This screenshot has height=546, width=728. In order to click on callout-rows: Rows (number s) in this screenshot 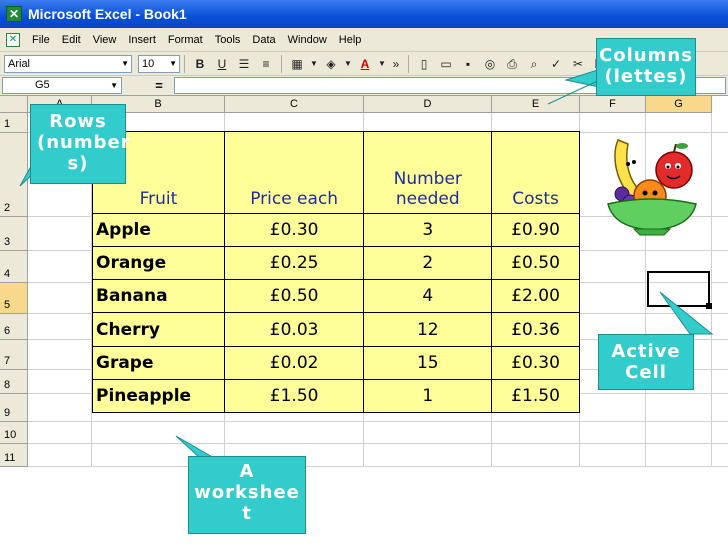, I will do `click(80, 144)`.